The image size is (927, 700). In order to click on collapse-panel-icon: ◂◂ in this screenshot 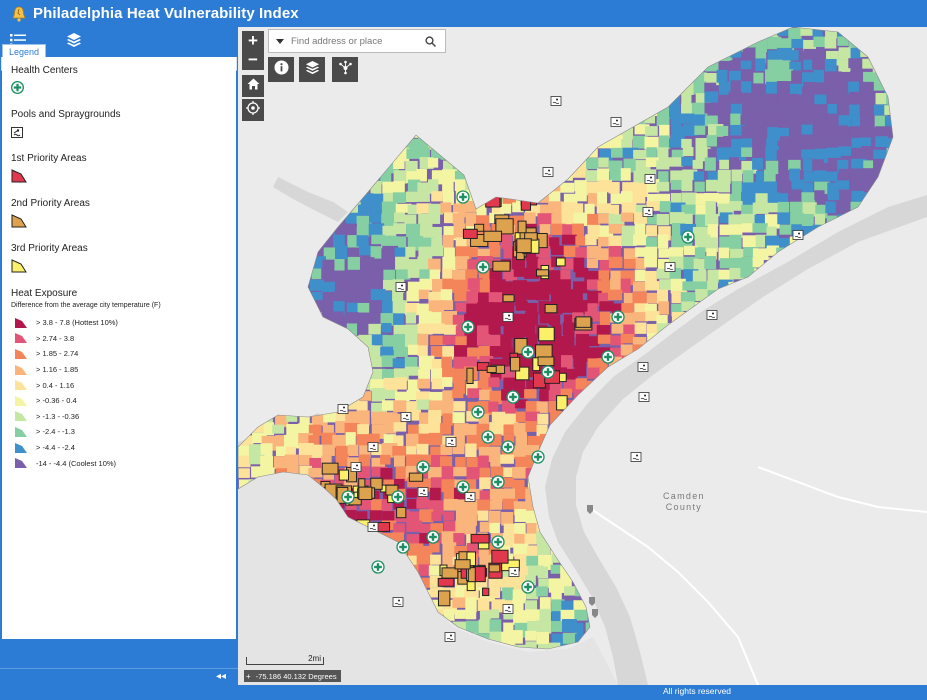, I will do `click(221, 676)`.